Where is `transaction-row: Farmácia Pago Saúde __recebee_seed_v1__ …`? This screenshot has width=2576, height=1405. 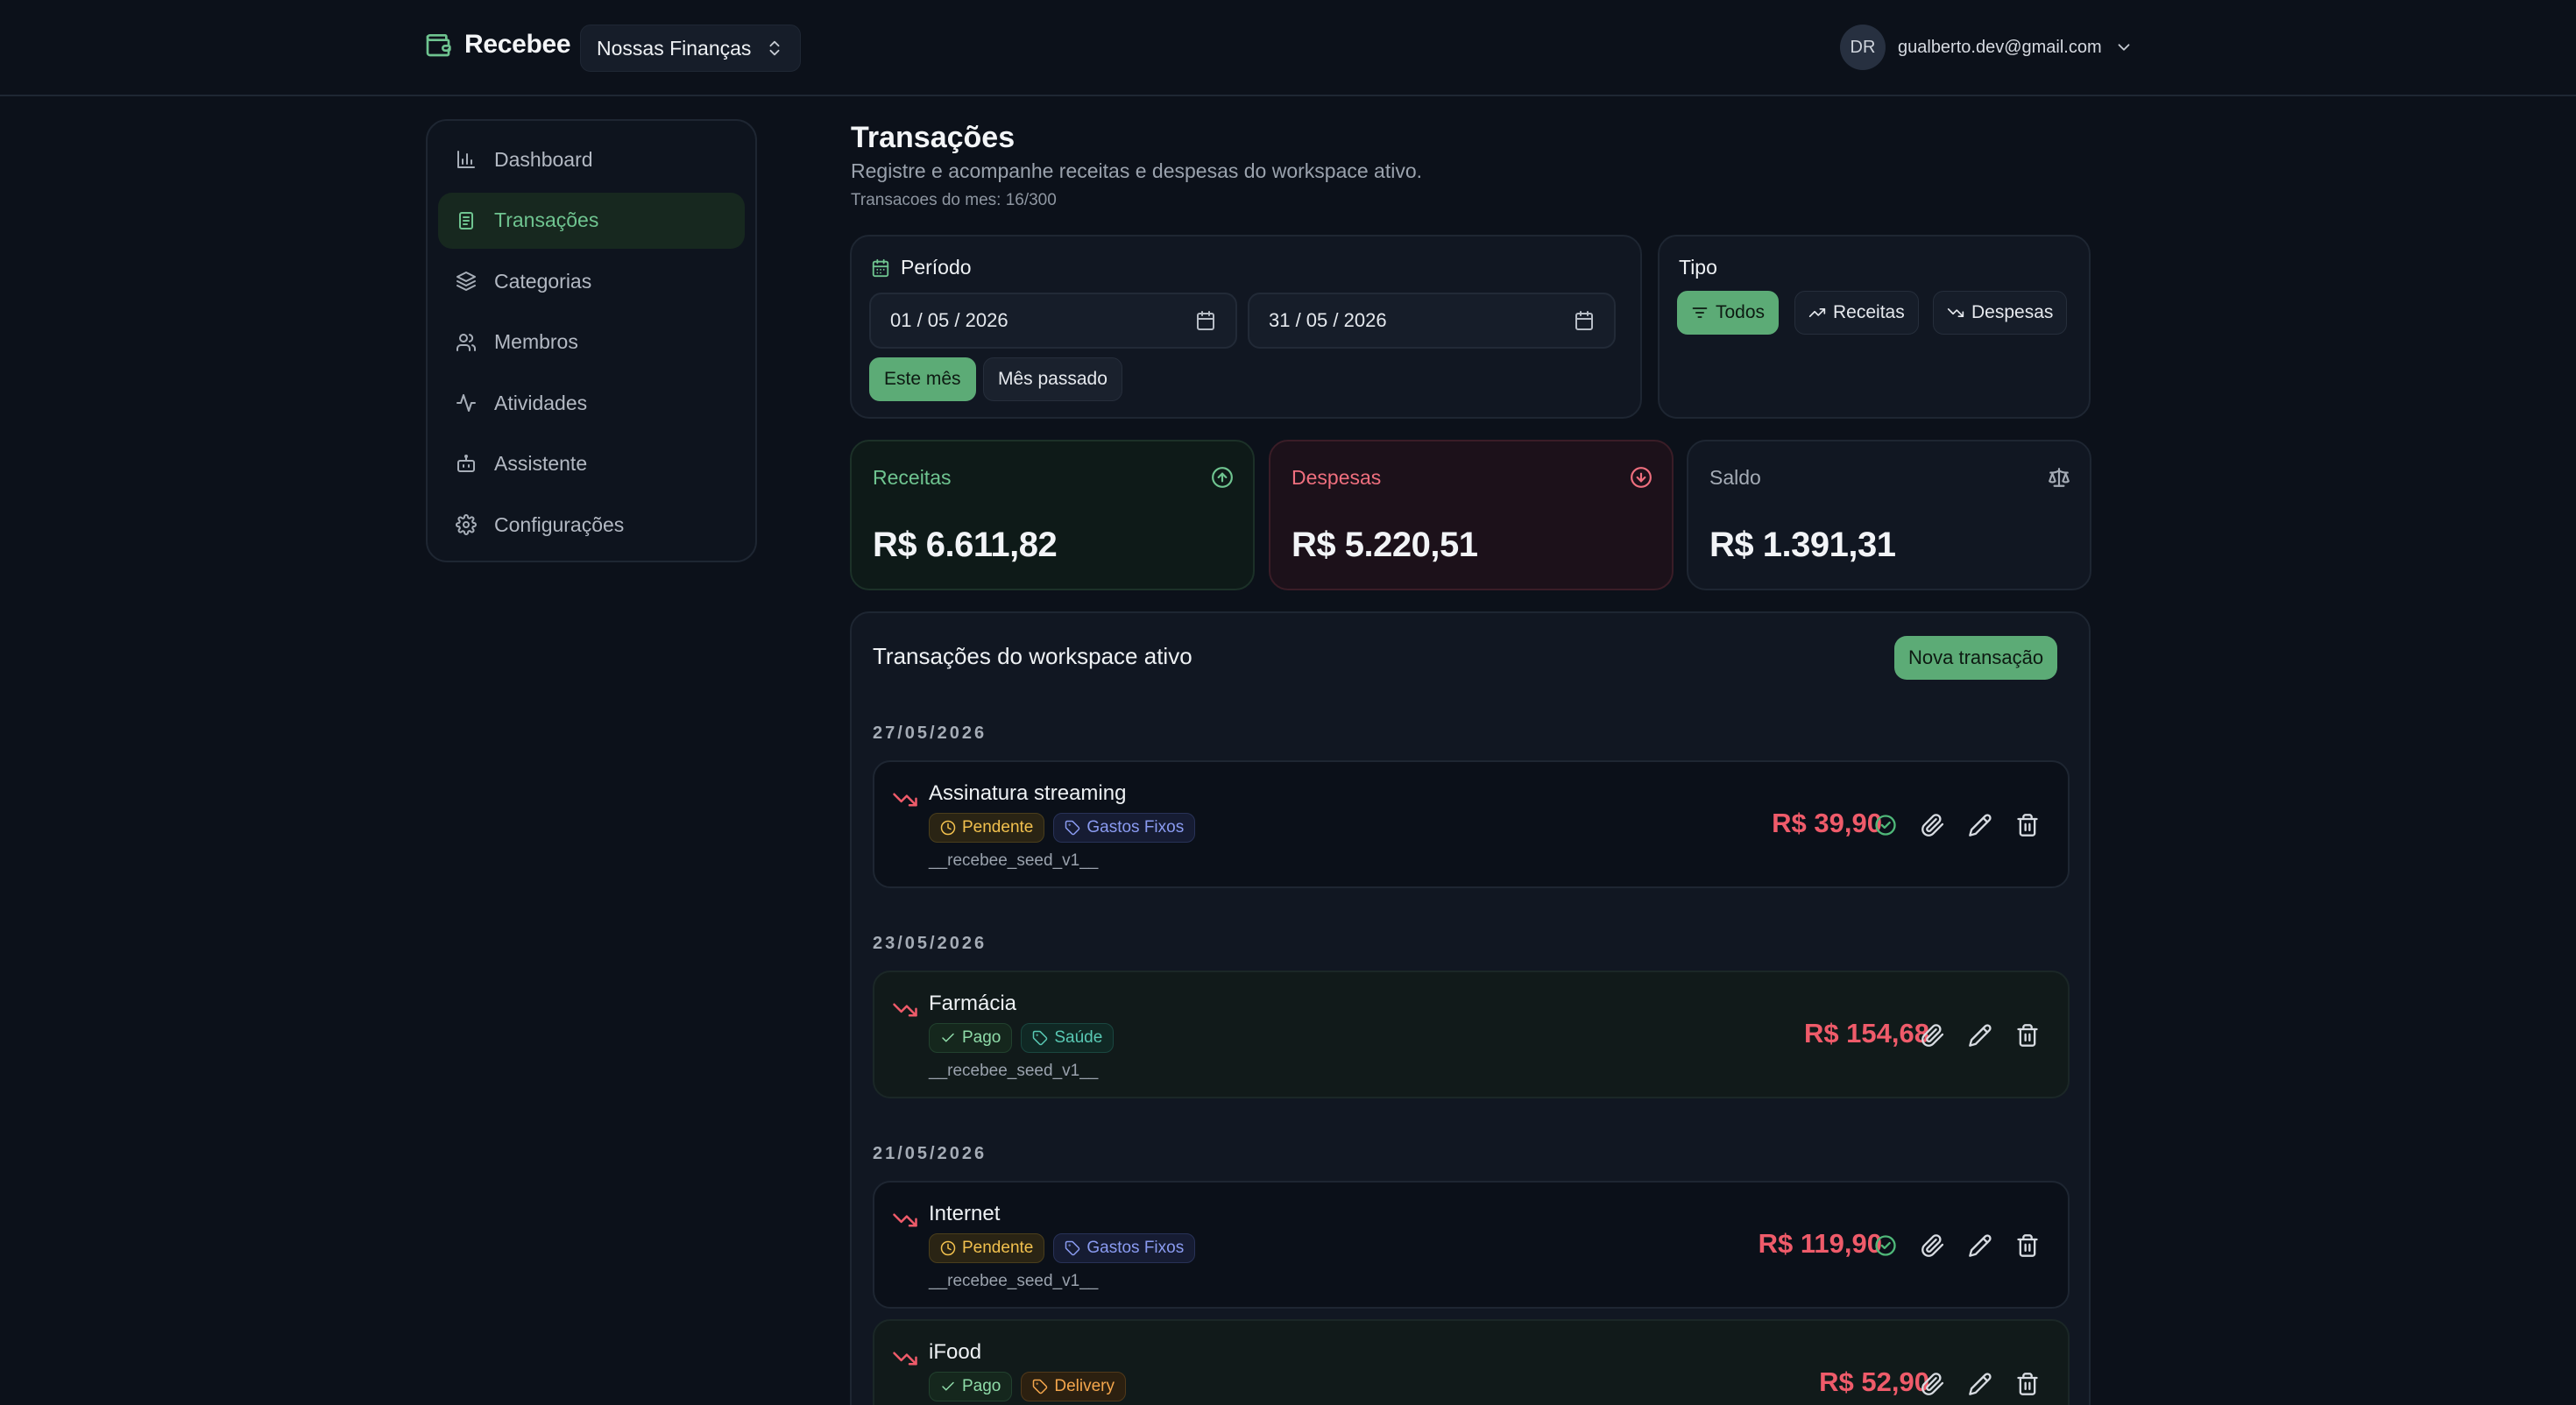
transaction-row: Farmácia Pago Saúde __recebee_seed_v1__ … is located at coordinates (1471, 1034).